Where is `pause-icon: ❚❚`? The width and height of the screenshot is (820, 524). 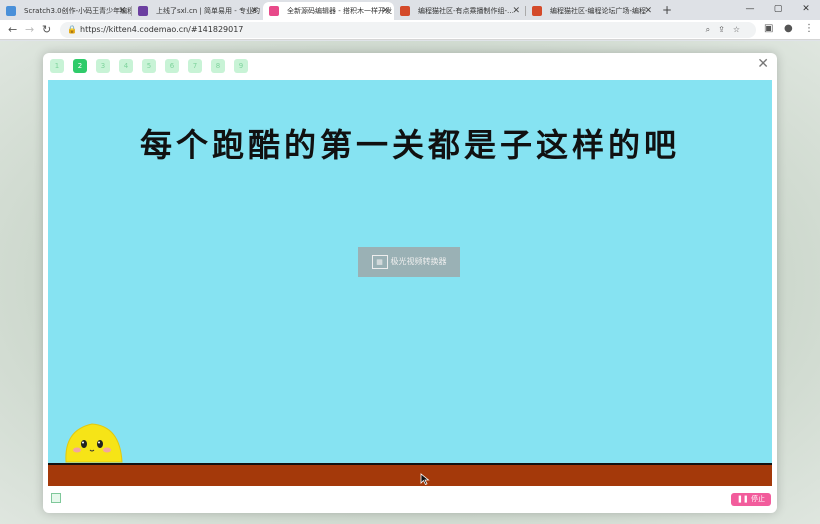 pause-icon: ❚❚ is located at coordinates (743, 499).